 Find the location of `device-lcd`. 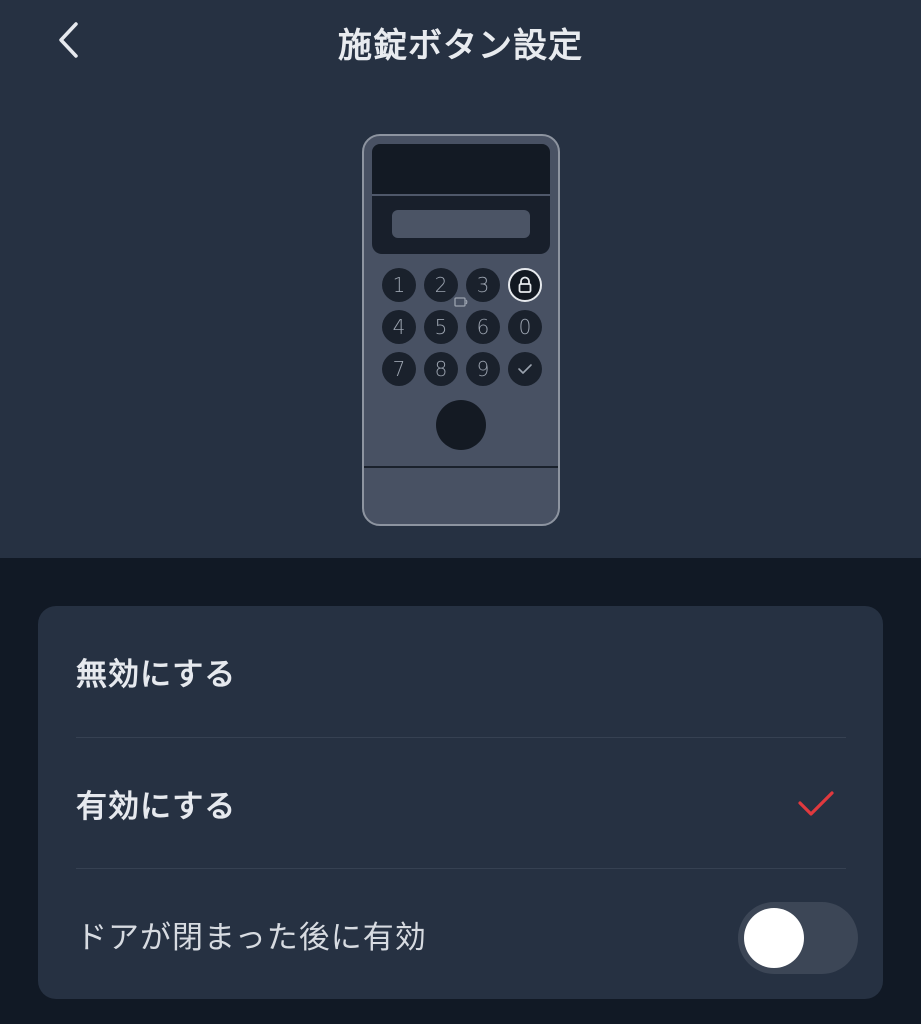

device-lcd is located at coordinates (461, 224).